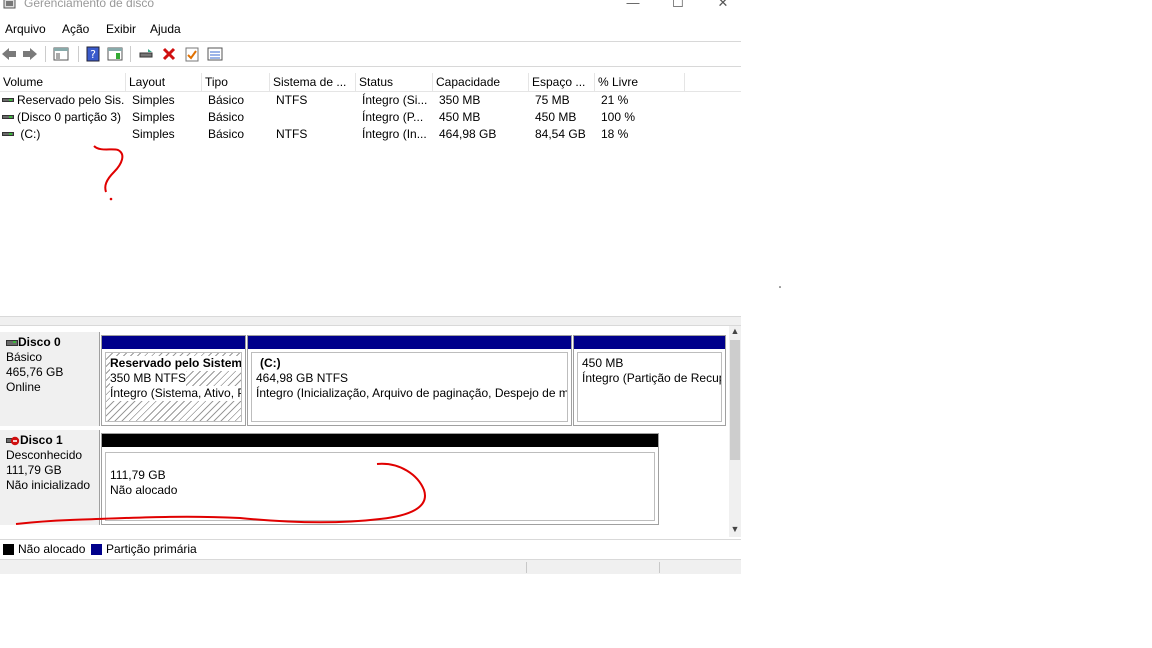 The image size is (1152, 648). Describe the element at coordinates (615, 100) in the screenshot. I see `cell-livre: 21 %` at that location.